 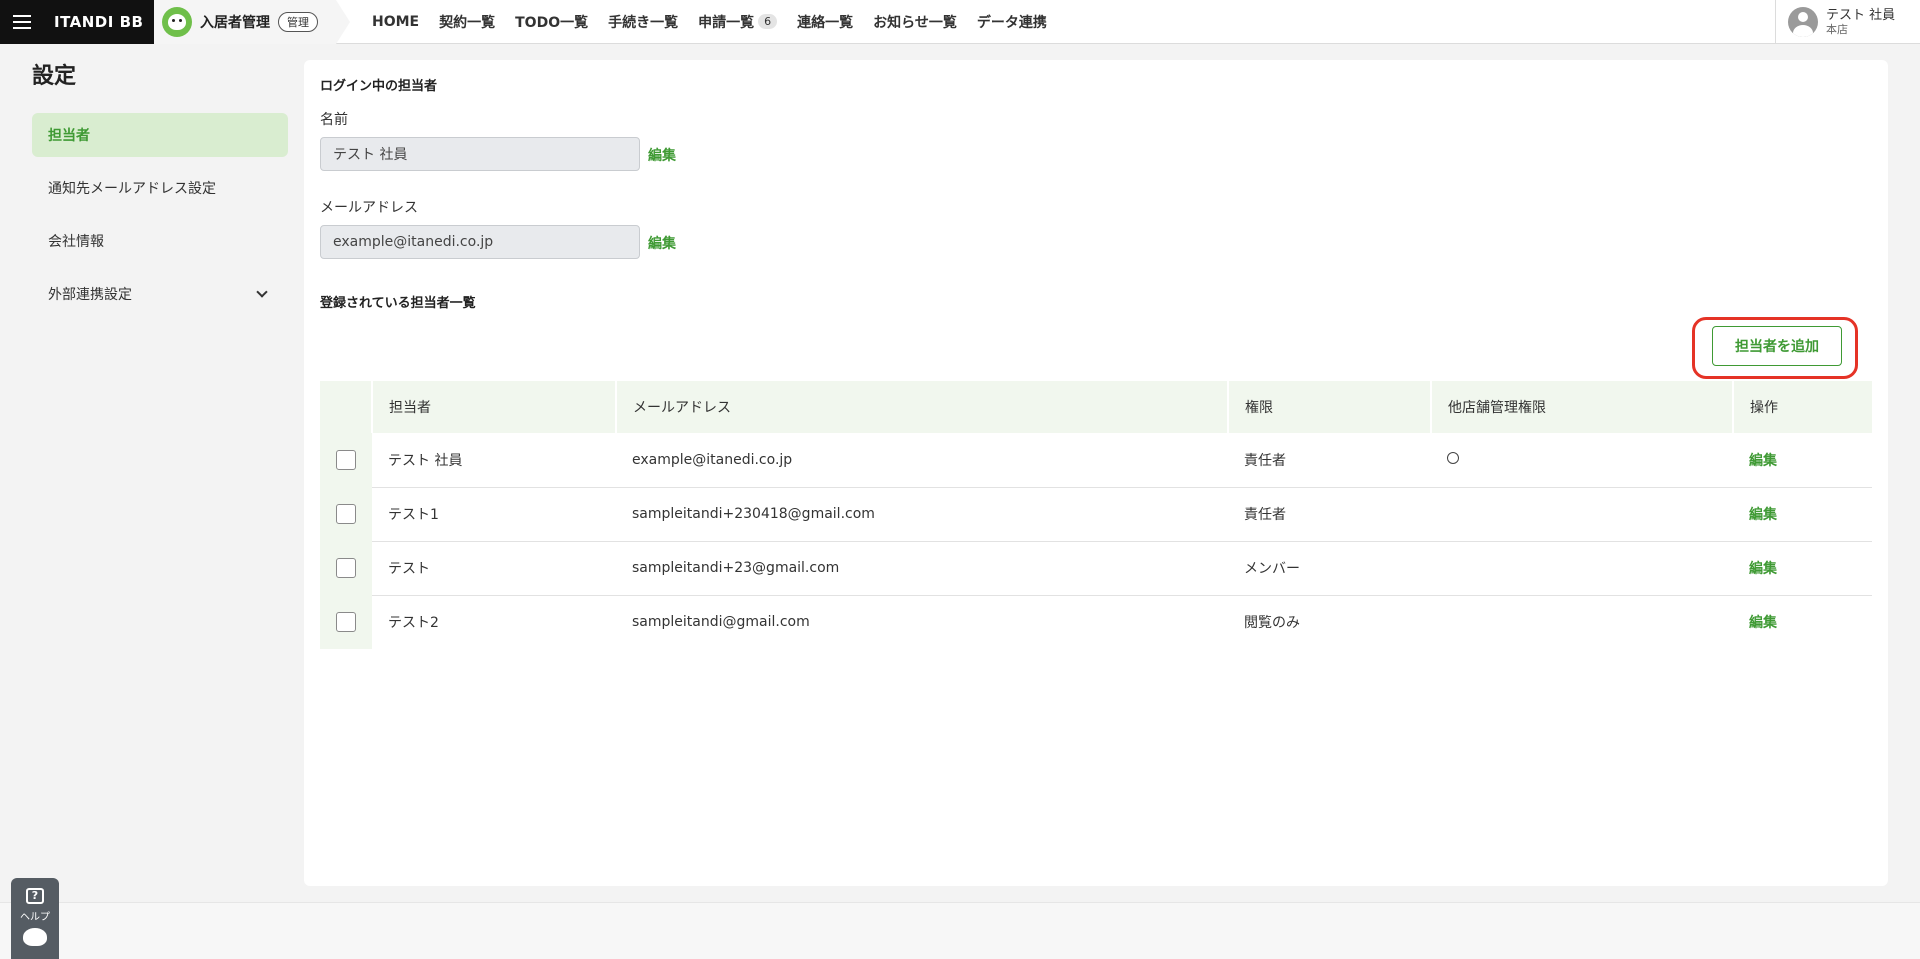 What do you see at coordinates (1861, 15) in the screenshot?
I see `user-name: テスト 社員` at bounding box center [1861, 15].